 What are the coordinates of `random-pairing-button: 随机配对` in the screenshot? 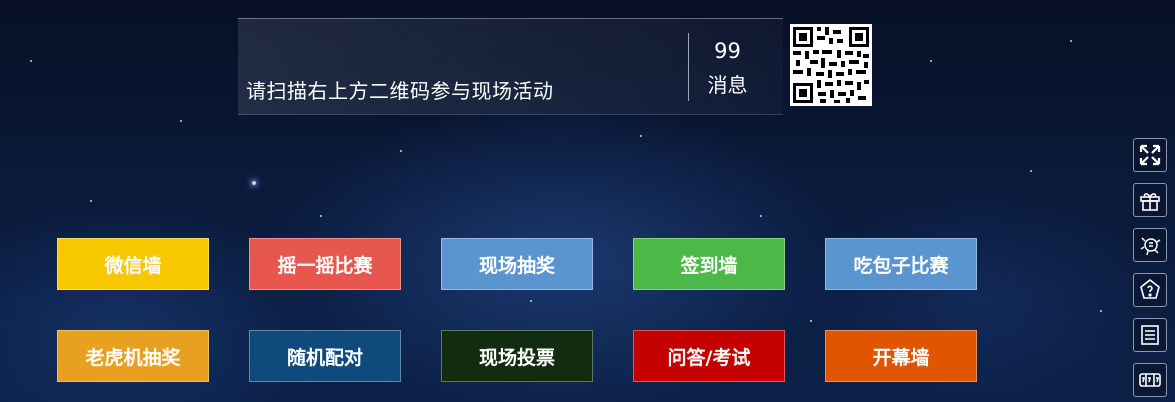 It's located at (325, 356).